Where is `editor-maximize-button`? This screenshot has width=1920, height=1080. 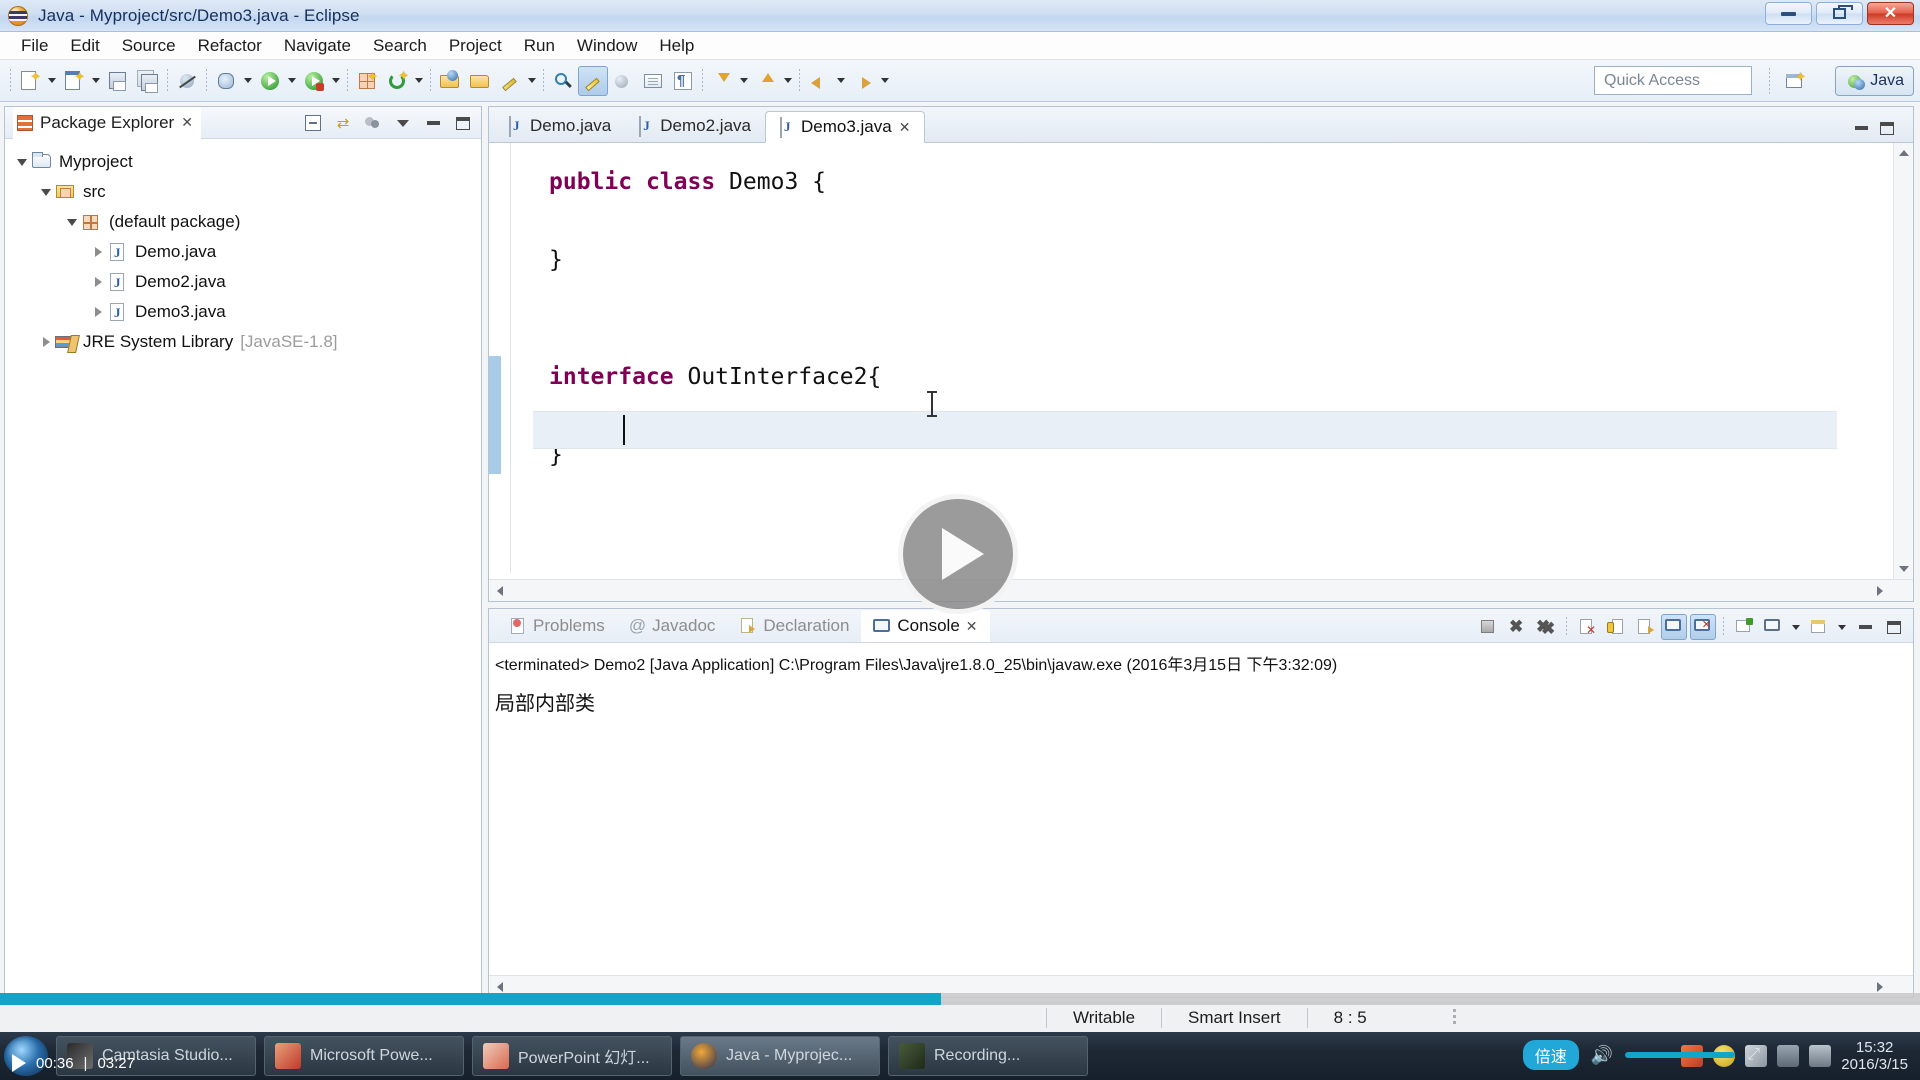
editor-maximize-button is located at coordinates (1887, 128).